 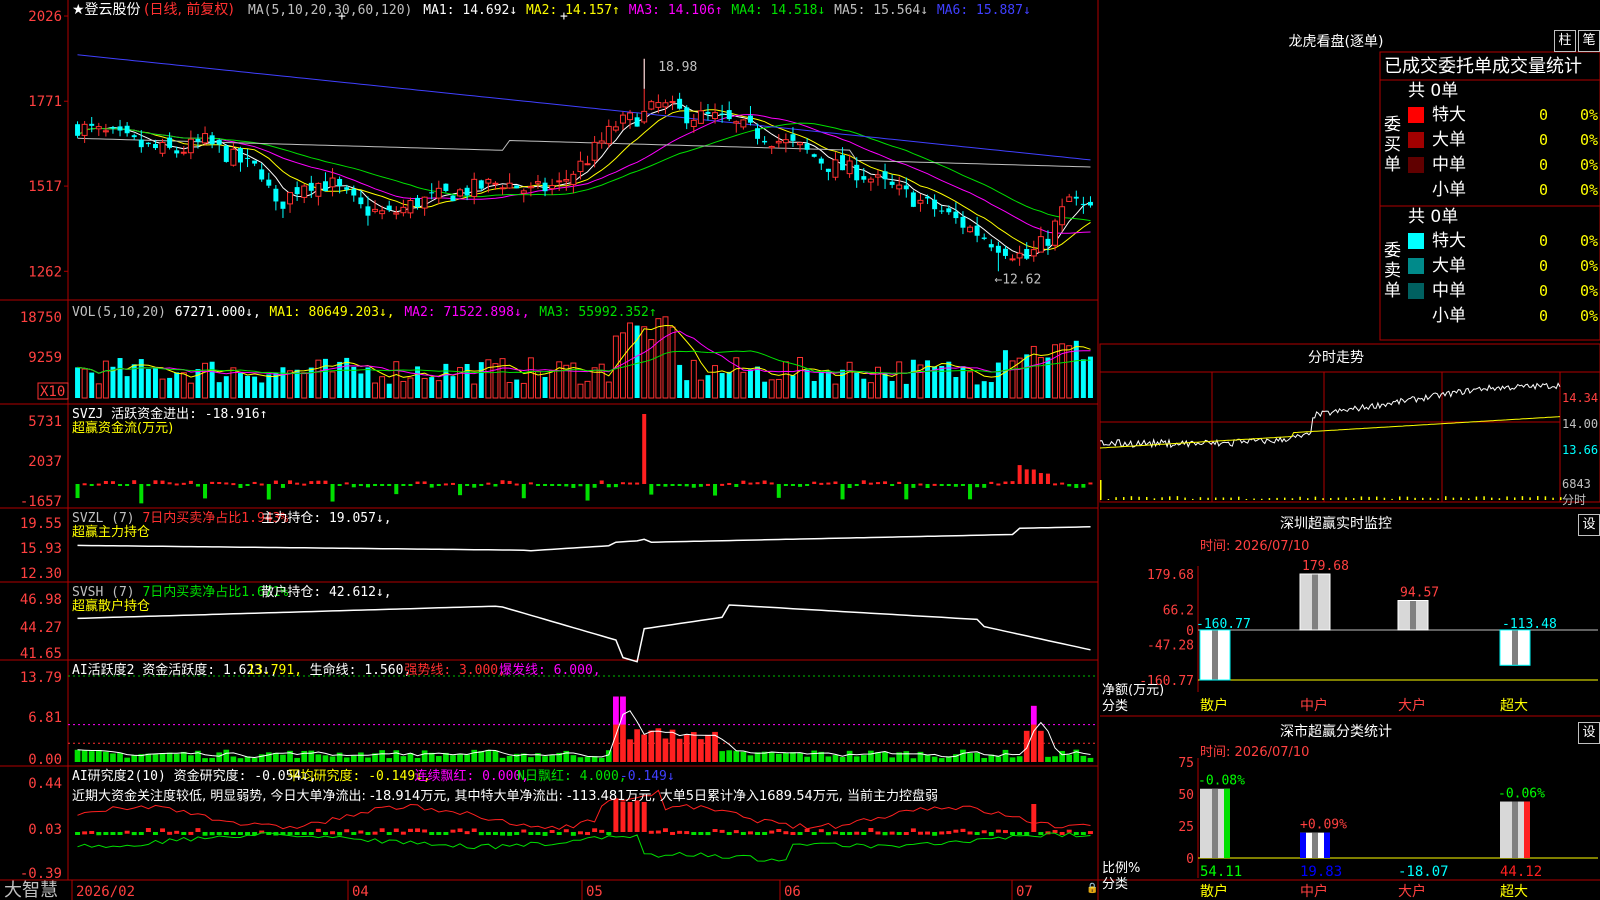 What do you see at coordinates (1589, 41) in the screenshot?
I see `lhb-tick-button: 笔` at bounding box center [1589, 41].